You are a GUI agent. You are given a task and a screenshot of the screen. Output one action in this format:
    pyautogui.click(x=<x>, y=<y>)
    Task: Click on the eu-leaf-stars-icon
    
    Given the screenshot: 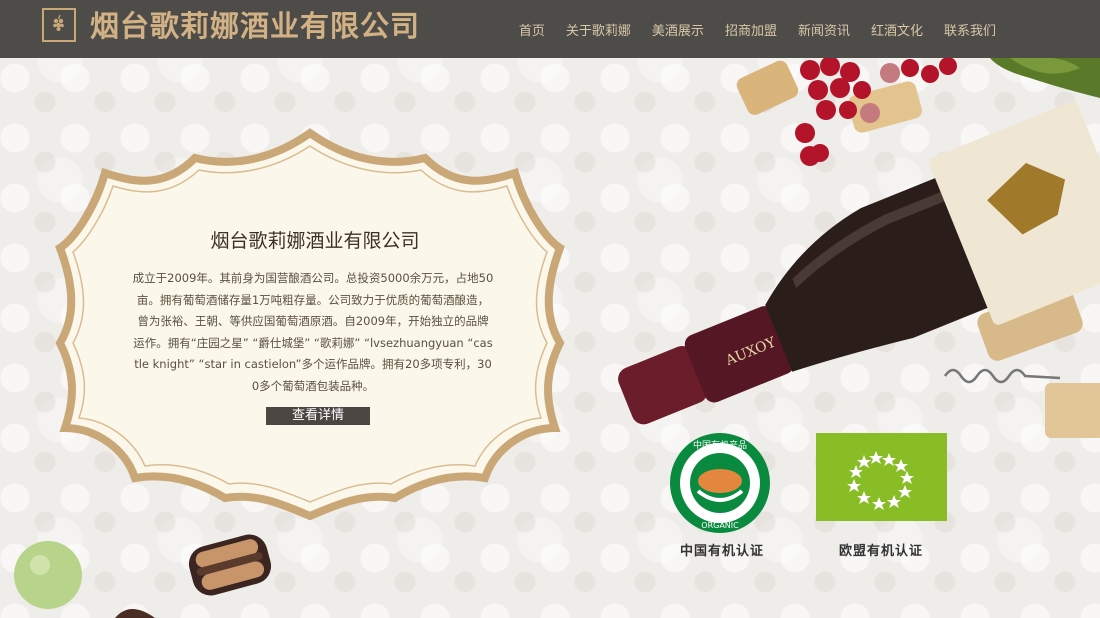 What is the action you would take?
    pyautogui.click(x=880, y=480)
    